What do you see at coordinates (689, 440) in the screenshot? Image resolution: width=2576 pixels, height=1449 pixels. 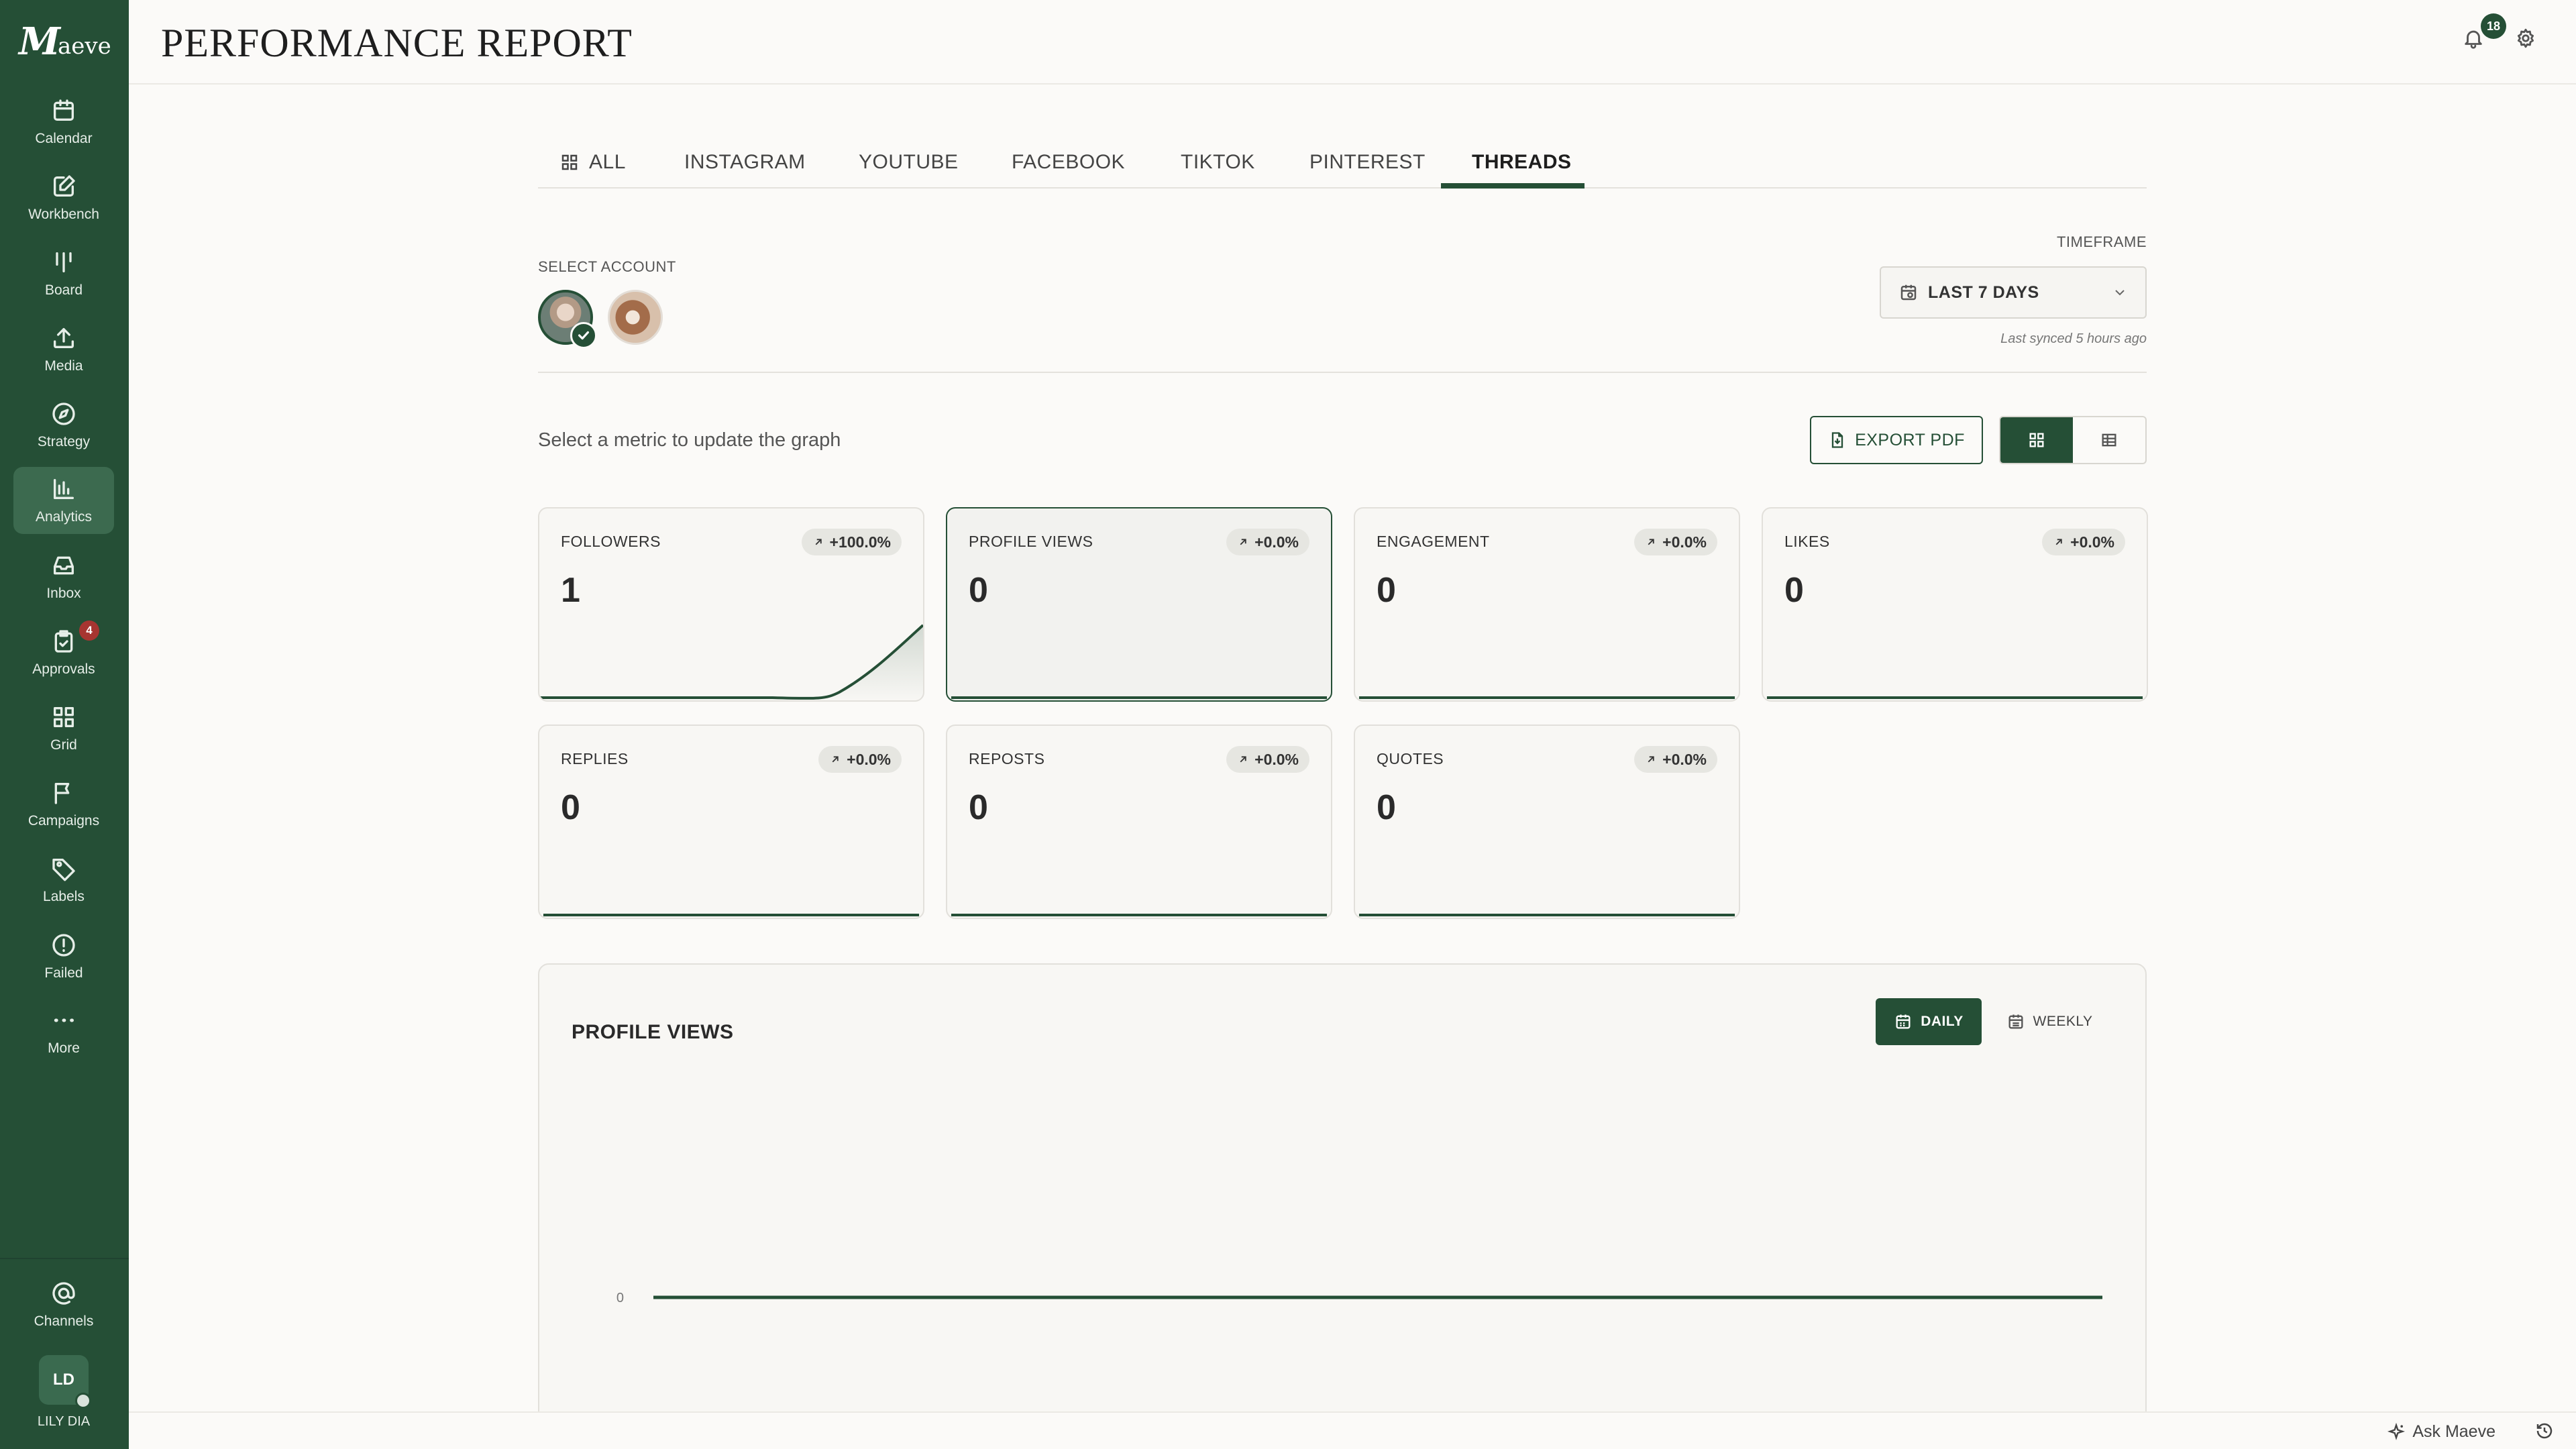 I see `metric-hint: Select a metric to update the graph` at bounding box center [689, 440].